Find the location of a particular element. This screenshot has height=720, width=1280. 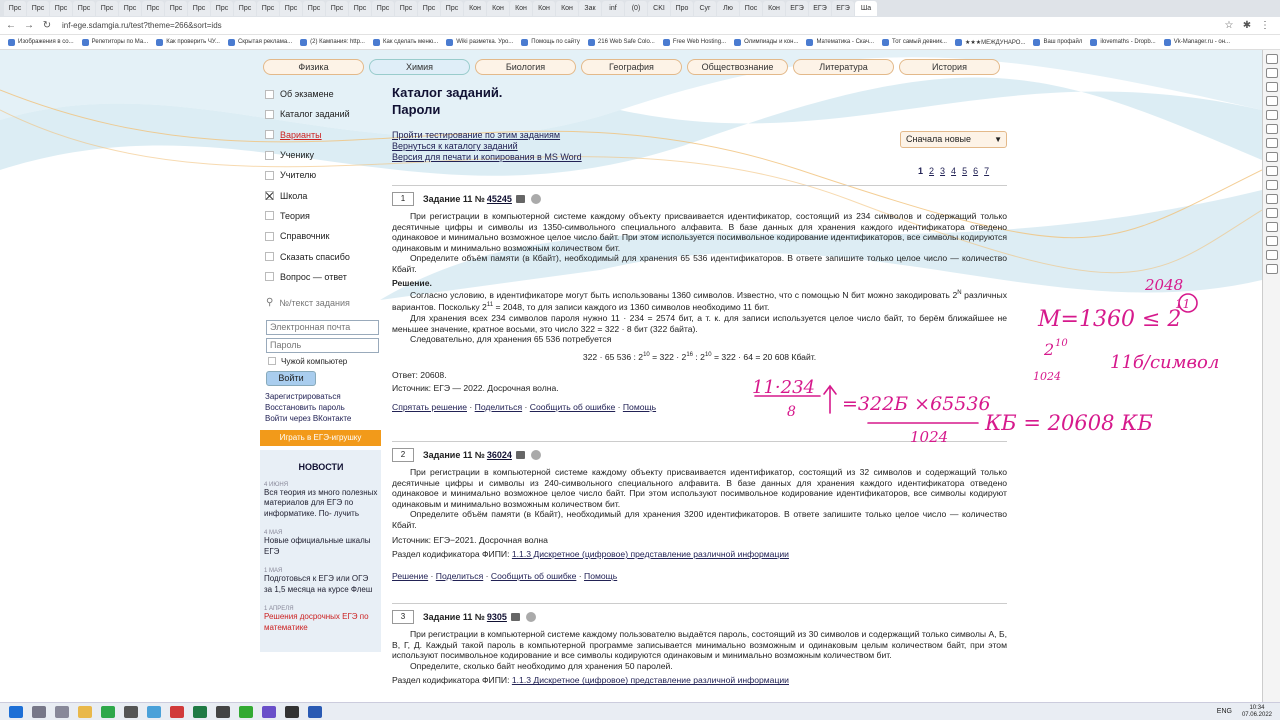

file-explorer-icon is located at coordinates (85, 711).